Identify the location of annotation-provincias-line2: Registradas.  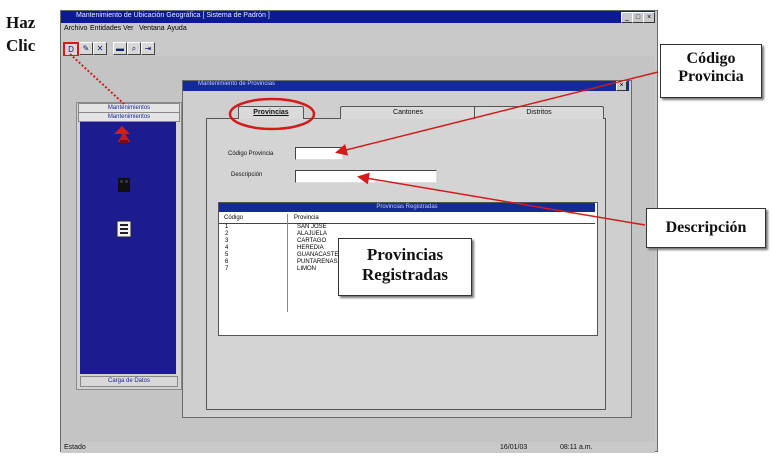
(405, 274).